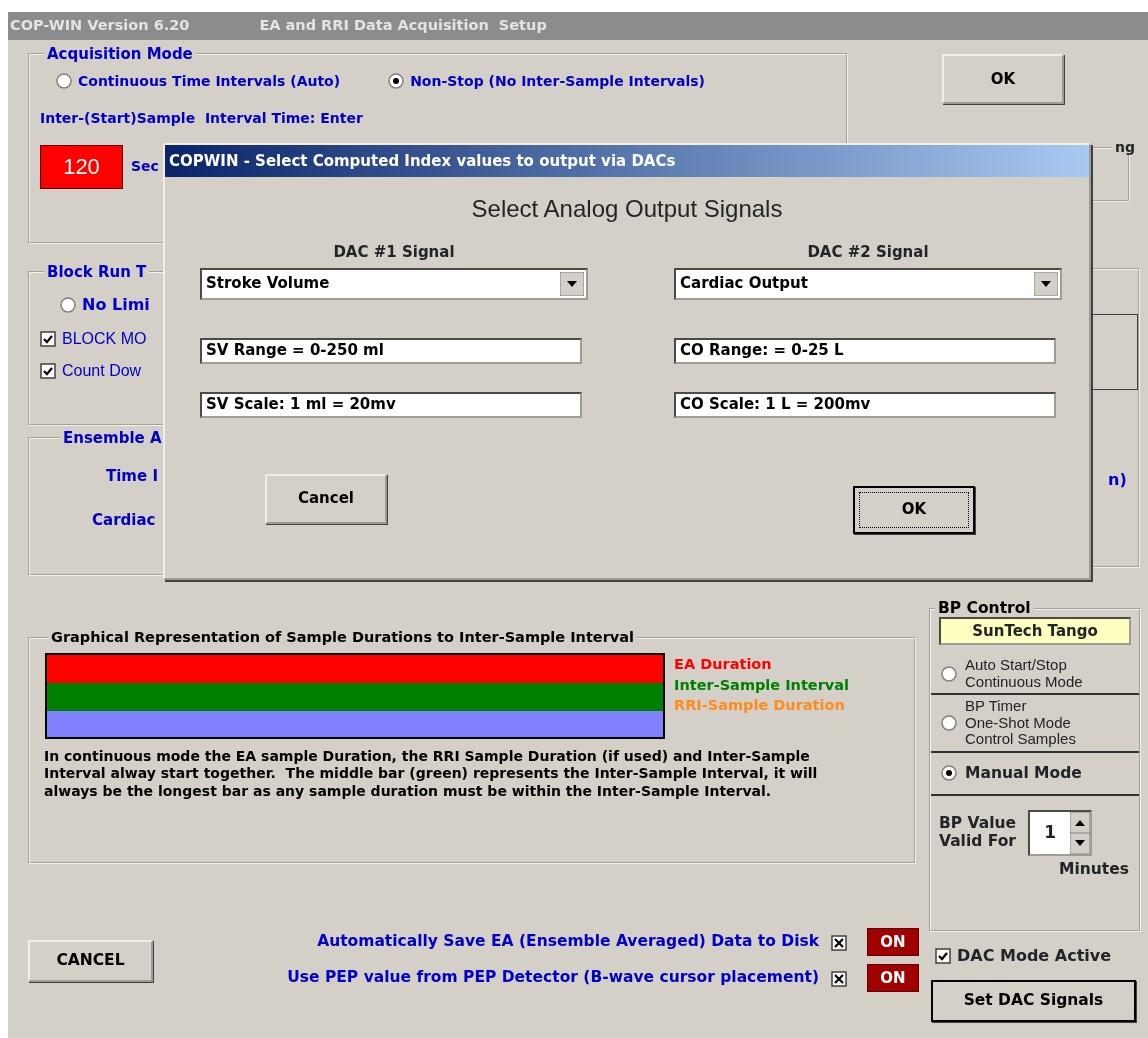  Describe the element at coordinates (762, 685) in the screenshot. I see `legend-label: Inter-Sample Interval` at that location.